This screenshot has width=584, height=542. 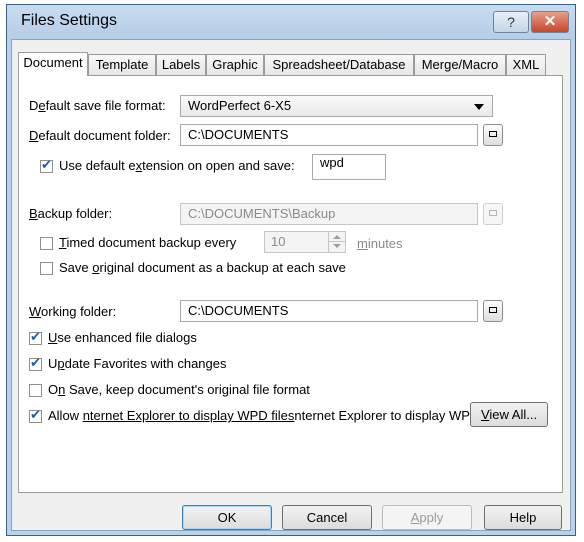 I want to click on apply-button: Apply, so click(x=427, y=517).